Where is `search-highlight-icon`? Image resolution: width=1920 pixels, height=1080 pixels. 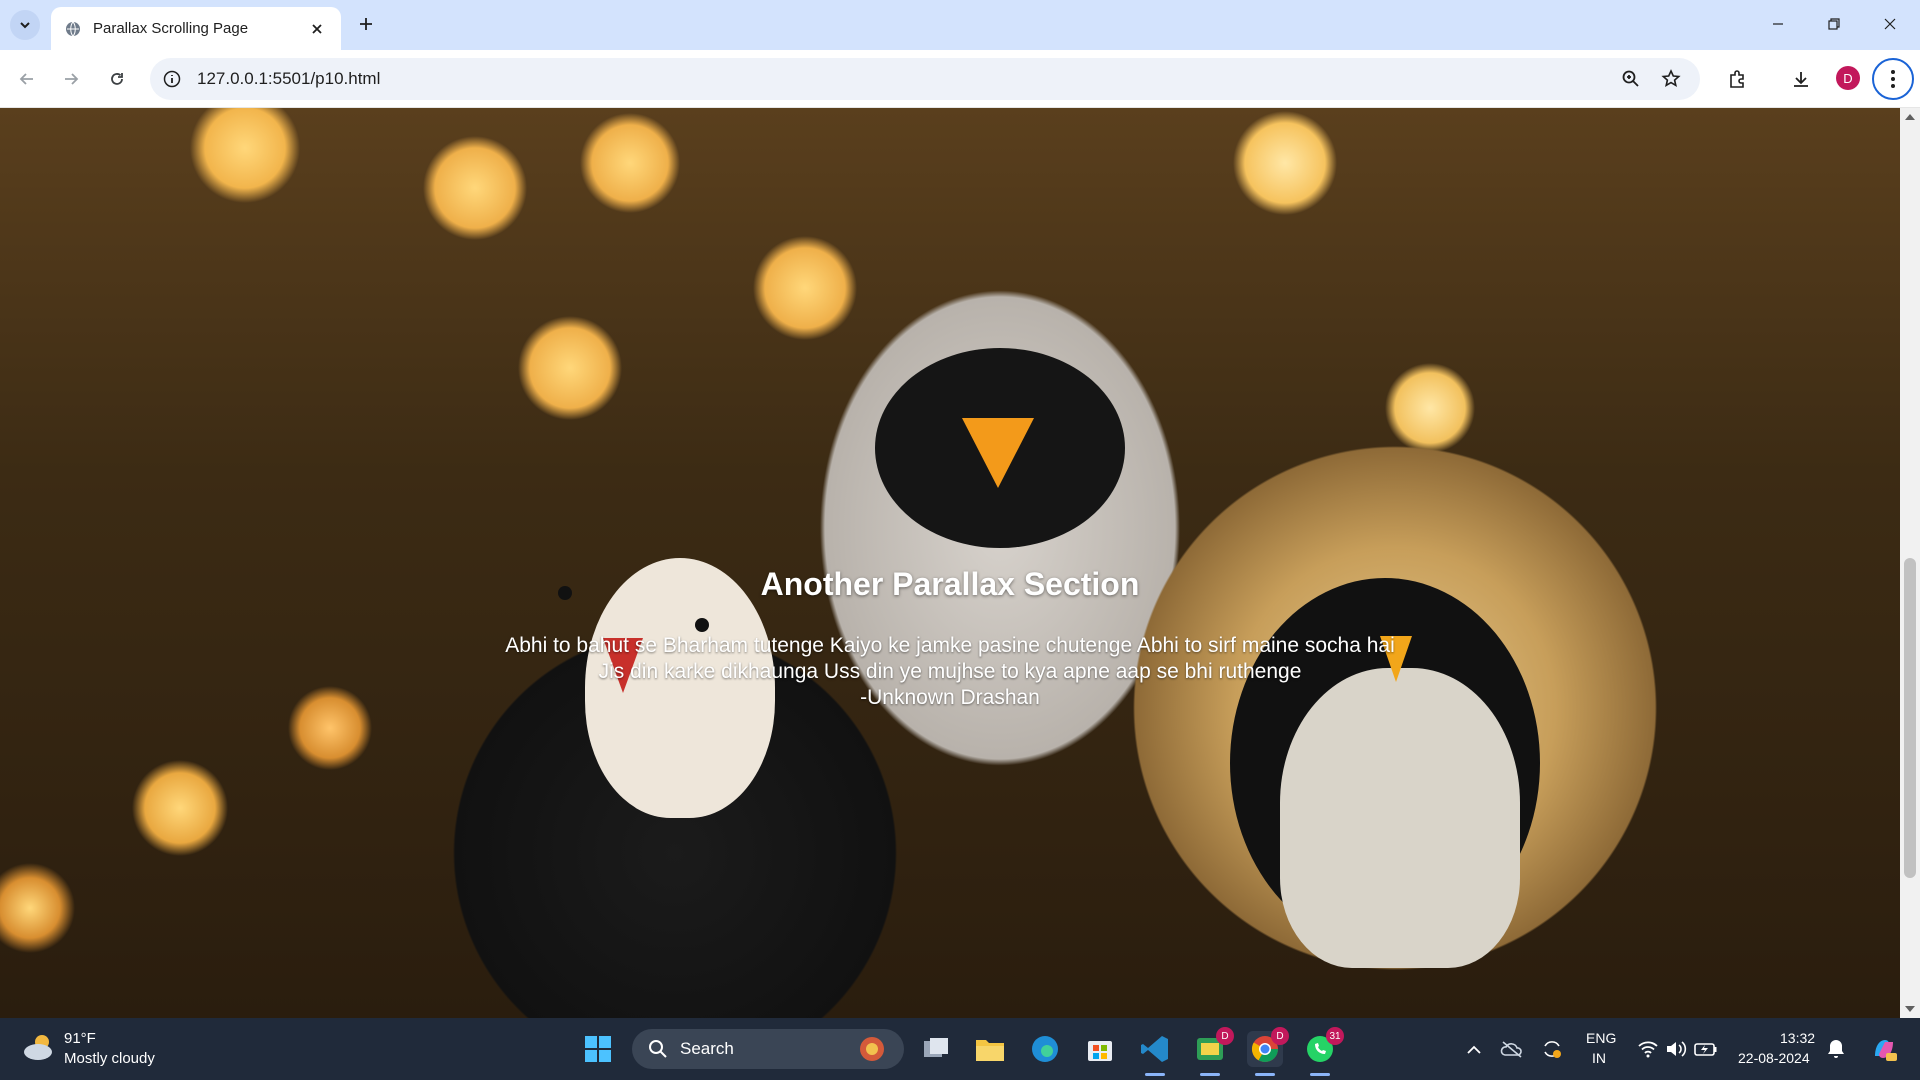
search-highlight-icon is located at coordinates (872, 1049).